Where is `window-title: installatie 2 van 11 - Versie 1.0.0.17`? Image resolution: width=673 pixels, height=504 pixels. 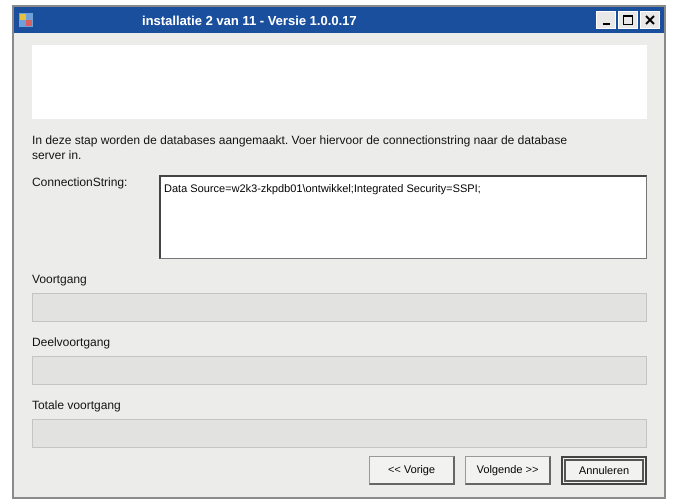 window-title: installatie 2 van 11 - Versie 1.0.0.17 is located at coordinates (250, 20).